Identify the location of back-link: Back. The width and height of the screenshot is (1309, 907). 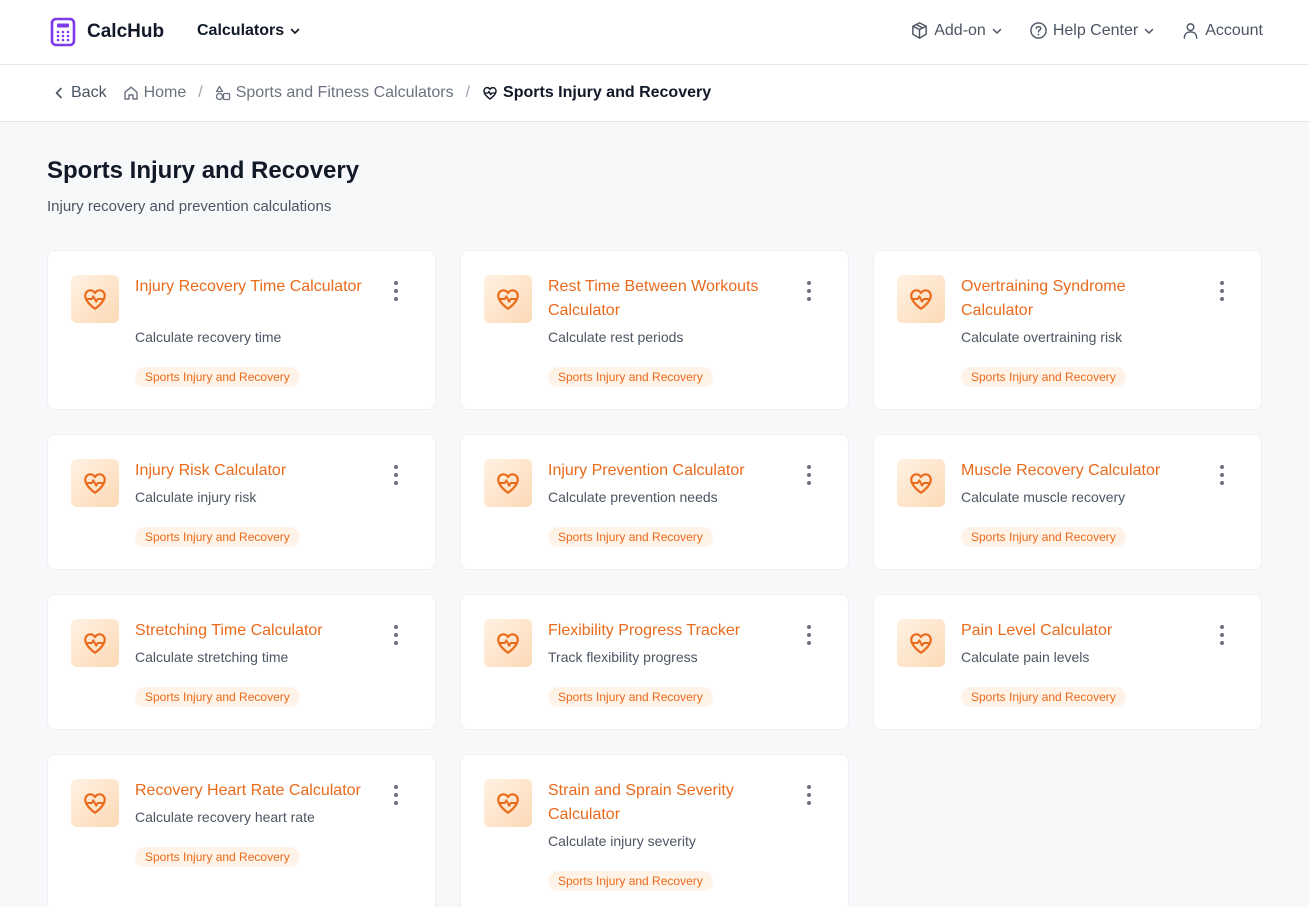
(79, 93).